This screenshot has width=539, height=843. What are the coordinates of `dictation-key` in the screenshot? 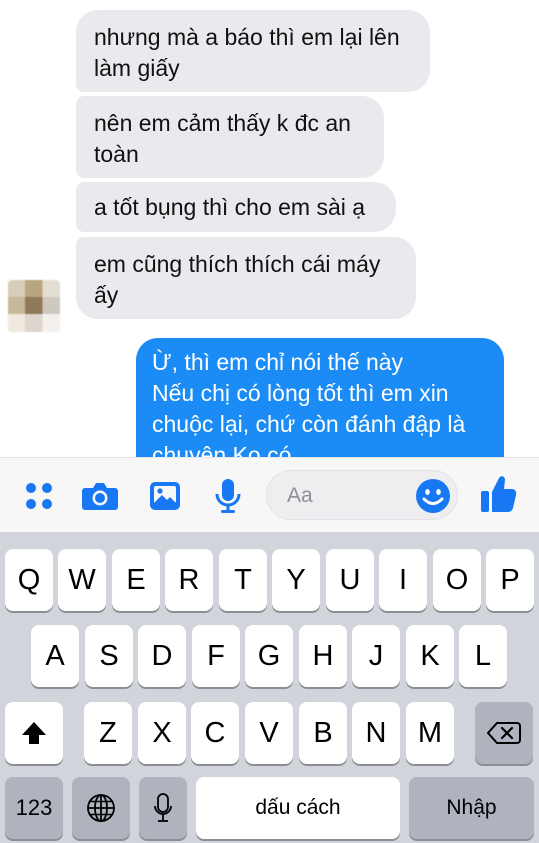 It's located at (163, 808).